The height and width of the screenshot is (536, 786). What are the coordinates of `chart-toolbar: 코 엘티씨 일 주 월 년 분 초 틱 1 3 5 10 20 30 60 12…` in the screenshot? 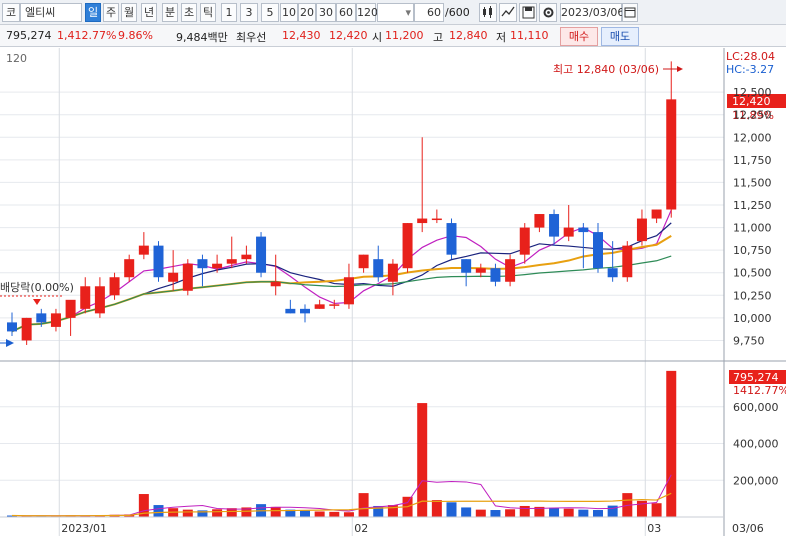 It's located at (393, 12).